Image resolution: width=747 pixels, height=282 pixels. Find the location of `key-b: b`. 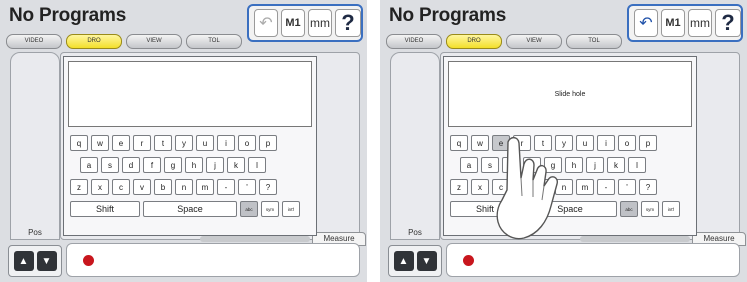

key-b: b is located at coordinates (163, 187).